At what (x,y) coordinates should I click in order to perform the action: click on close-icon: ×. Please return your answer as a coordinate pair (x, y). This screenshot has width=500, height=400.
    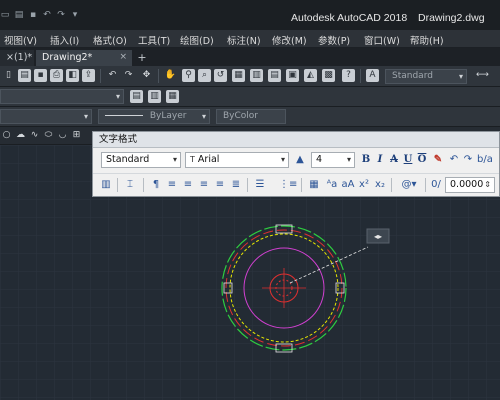
    Looking at the image, I should click on (123, 57).